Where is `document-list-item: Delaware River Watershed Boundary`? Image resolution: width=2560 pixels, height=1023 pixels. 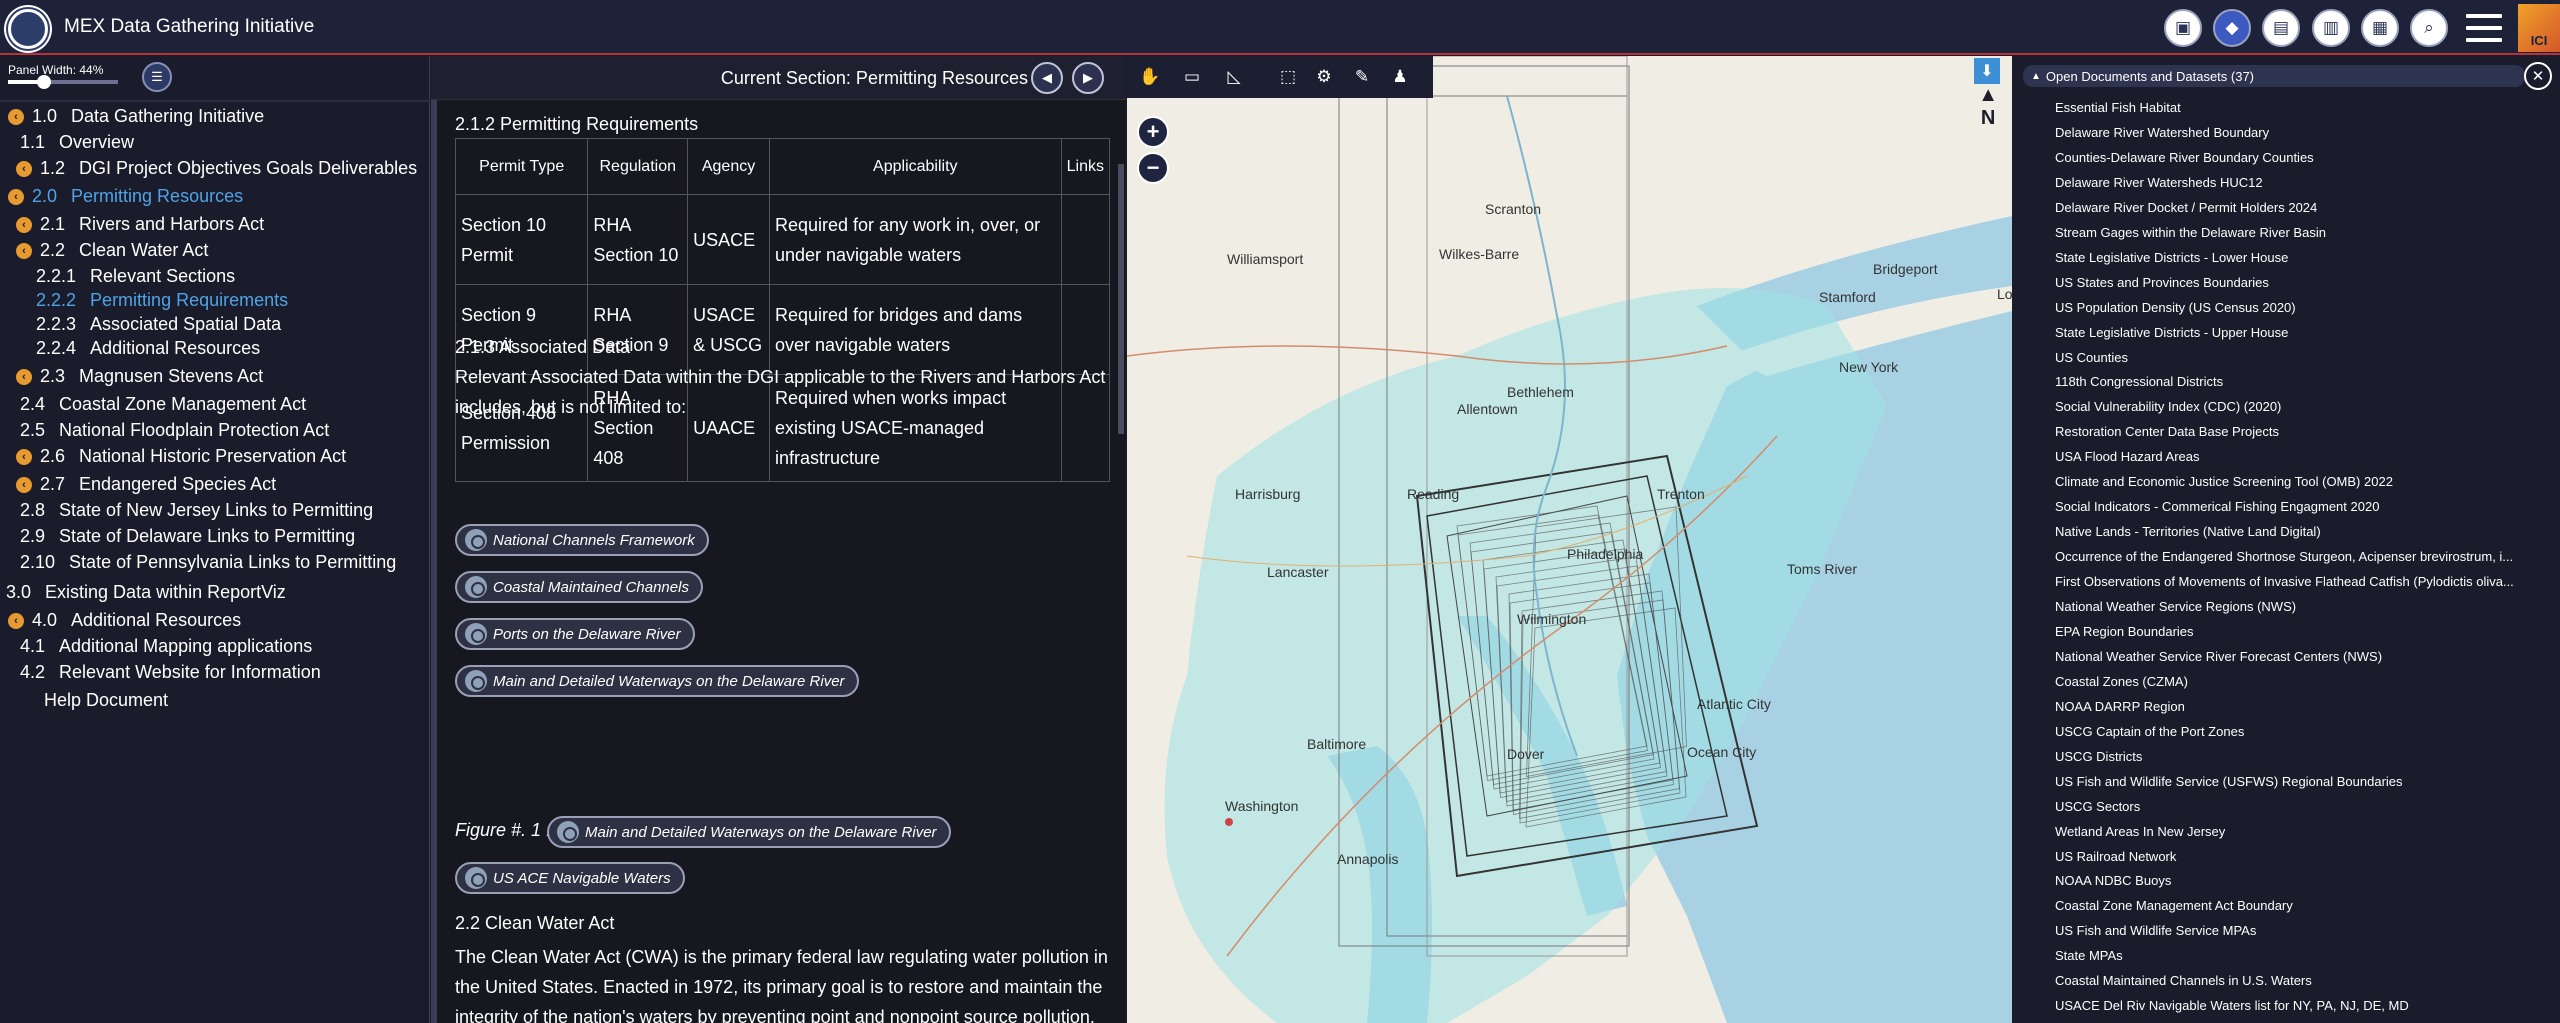 document-list-item: Delaware River Watershed Boundary is located at coordinates (2286, 136).